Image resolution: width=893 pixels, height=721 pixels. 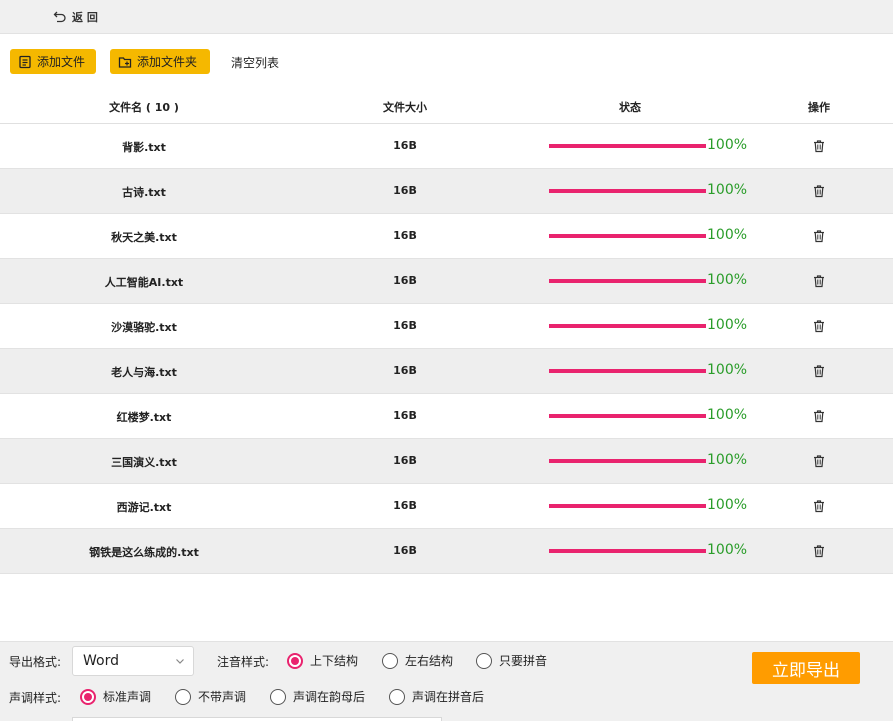 I want to click on table-header: 文件名 ( 10 ) 文件大小 状态 操作, so click(x=446, y=107).